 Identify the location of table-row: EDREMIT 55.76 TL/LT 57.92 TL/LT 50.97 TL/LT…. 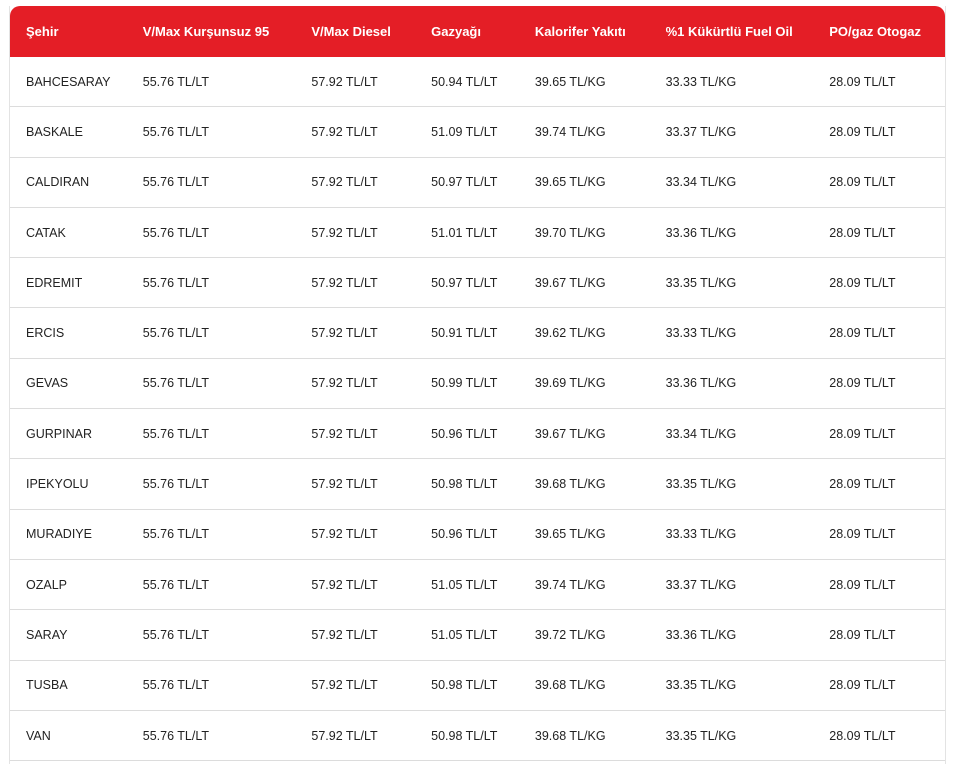
(477, 283).